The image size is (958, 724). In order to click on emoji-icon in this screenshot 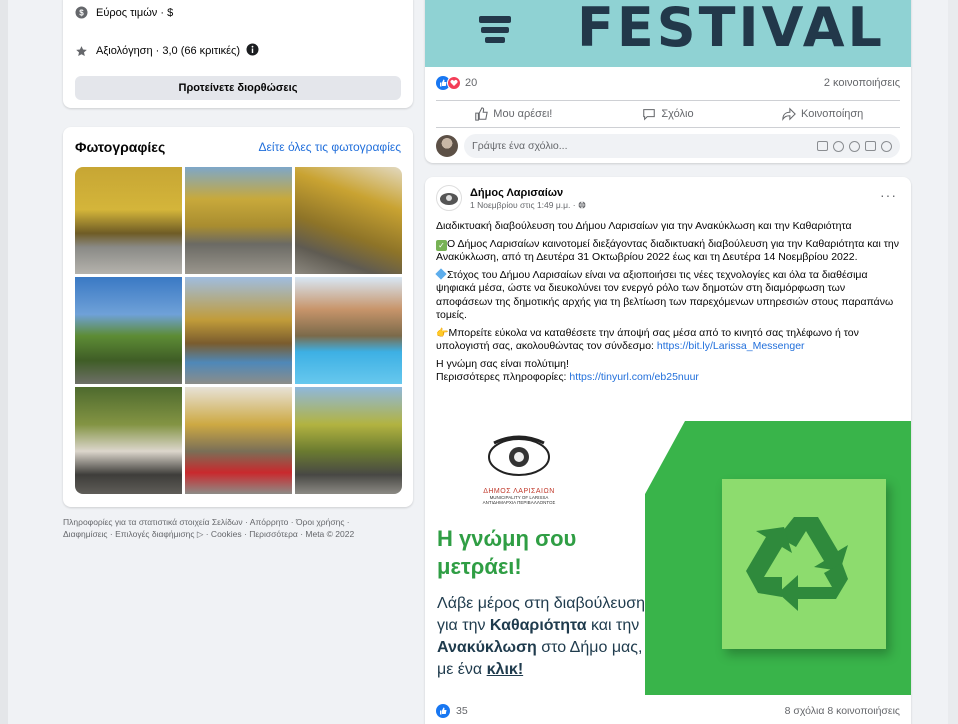, I will do `click(838, 146)`.